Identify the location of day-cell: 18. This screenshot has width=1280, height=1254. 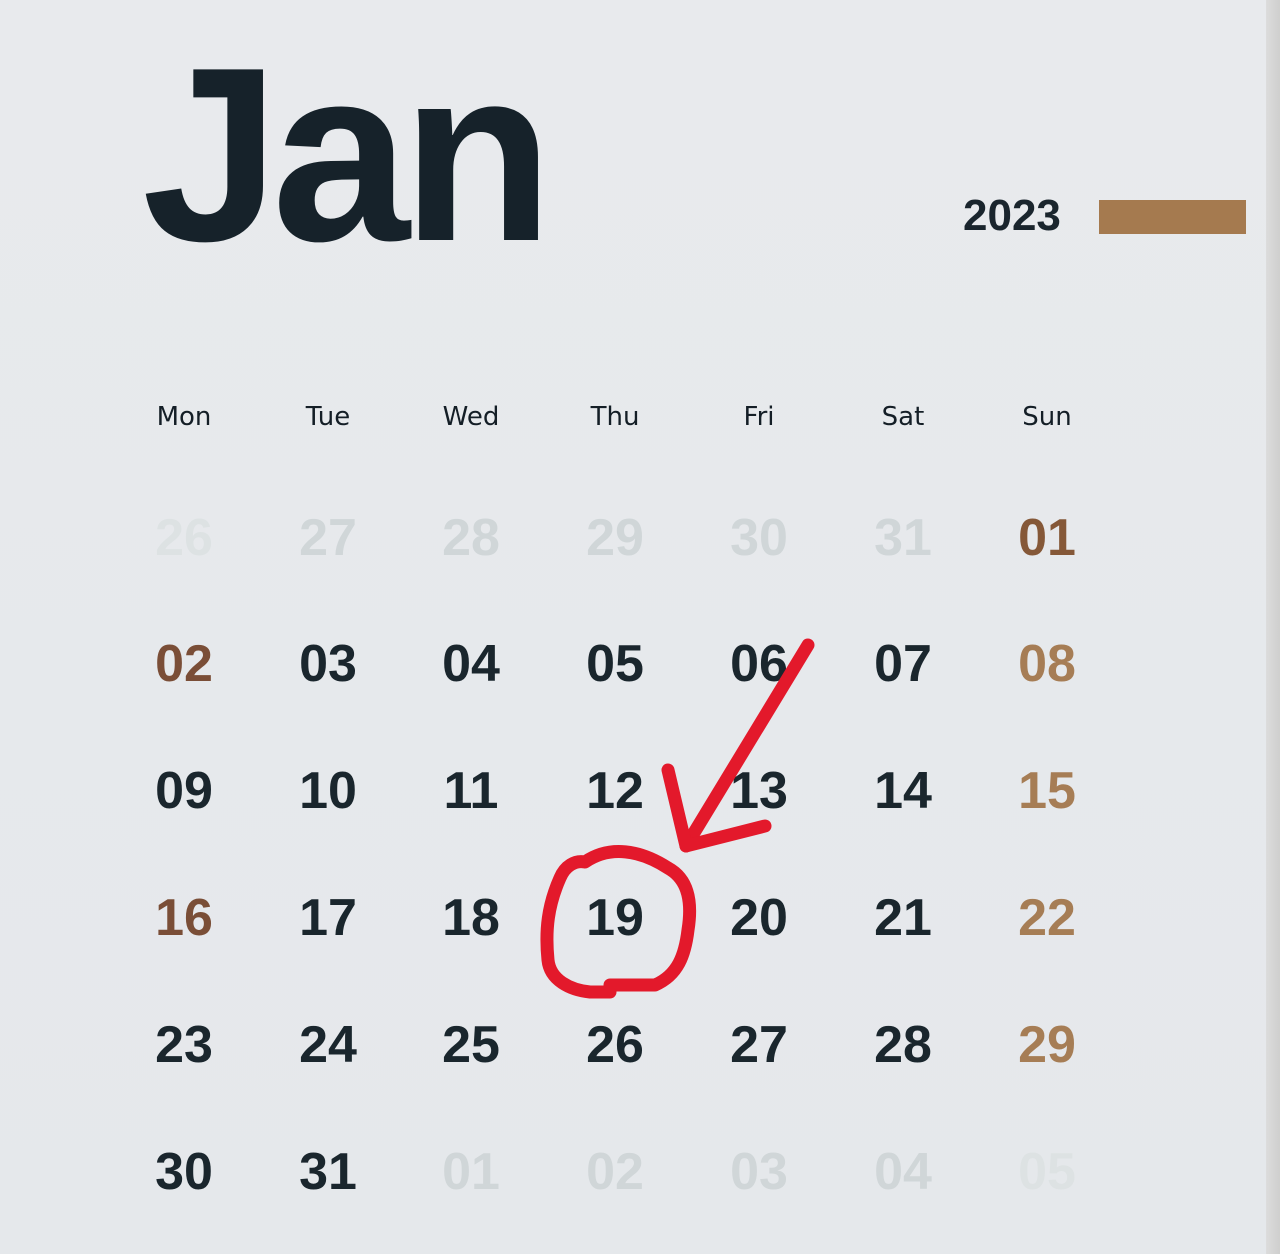
(471, 918).